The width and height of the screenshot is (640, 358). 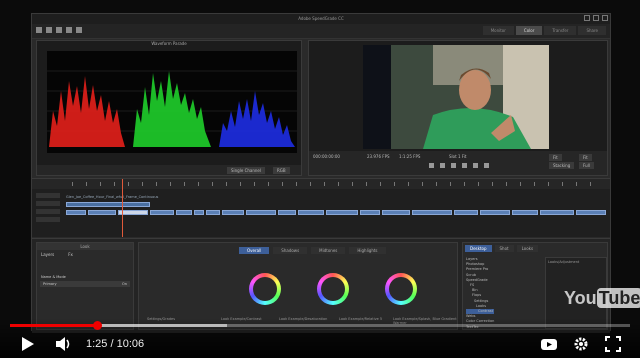 What do you see at coordinates (555, 157) in the screenshot?
I see `fit-button-a: Fit` at bounding box center [555, 157].